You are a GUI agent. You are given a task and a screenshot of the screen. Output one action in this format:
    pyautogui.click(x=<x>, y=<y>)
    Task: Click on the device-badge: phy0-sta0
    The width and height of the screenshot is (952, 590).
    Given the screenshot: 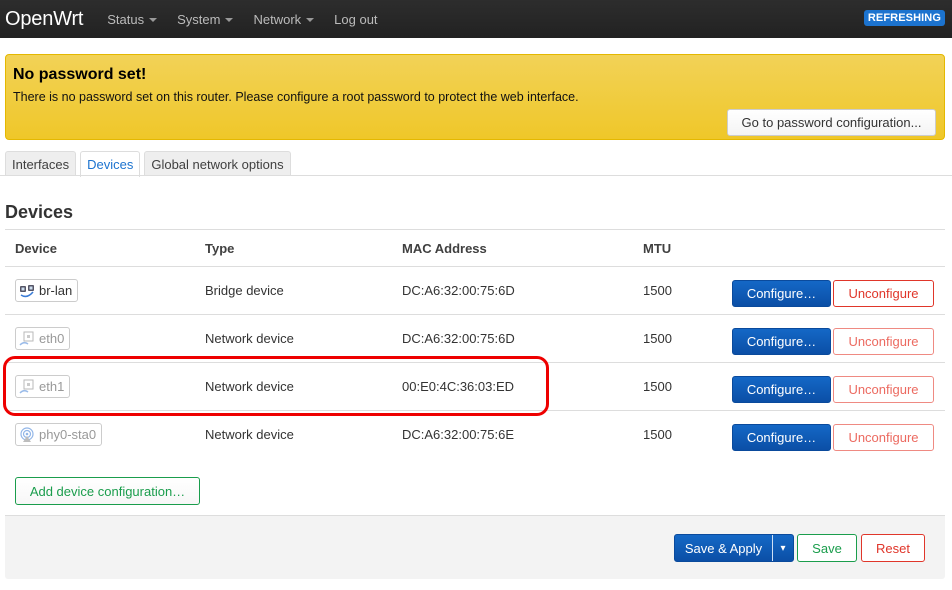 What is the action you would take?
    pyautogui.click(x=59, y=434)
    